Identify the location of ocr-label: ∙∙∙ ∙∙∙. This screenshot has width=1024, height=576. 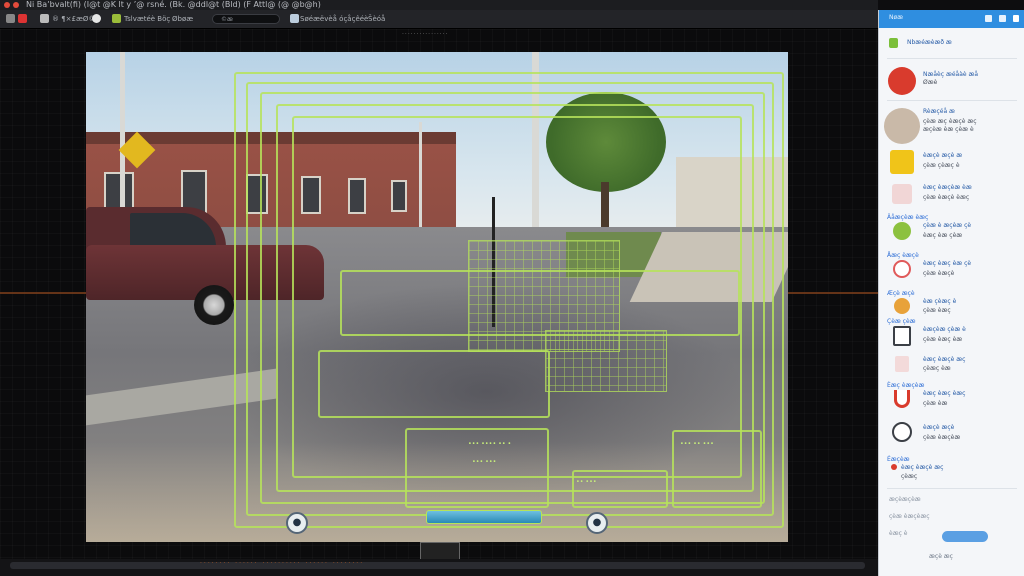
(484, 461).